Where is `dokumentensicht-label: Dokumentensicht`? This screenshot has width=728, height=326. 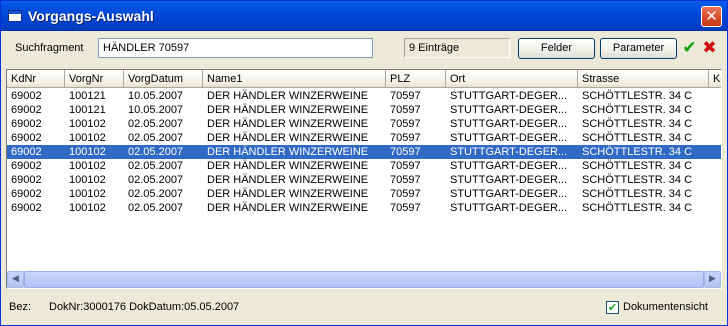
dokumentensicht-label: Dokumentensicht is located at coordinates (665, 307).